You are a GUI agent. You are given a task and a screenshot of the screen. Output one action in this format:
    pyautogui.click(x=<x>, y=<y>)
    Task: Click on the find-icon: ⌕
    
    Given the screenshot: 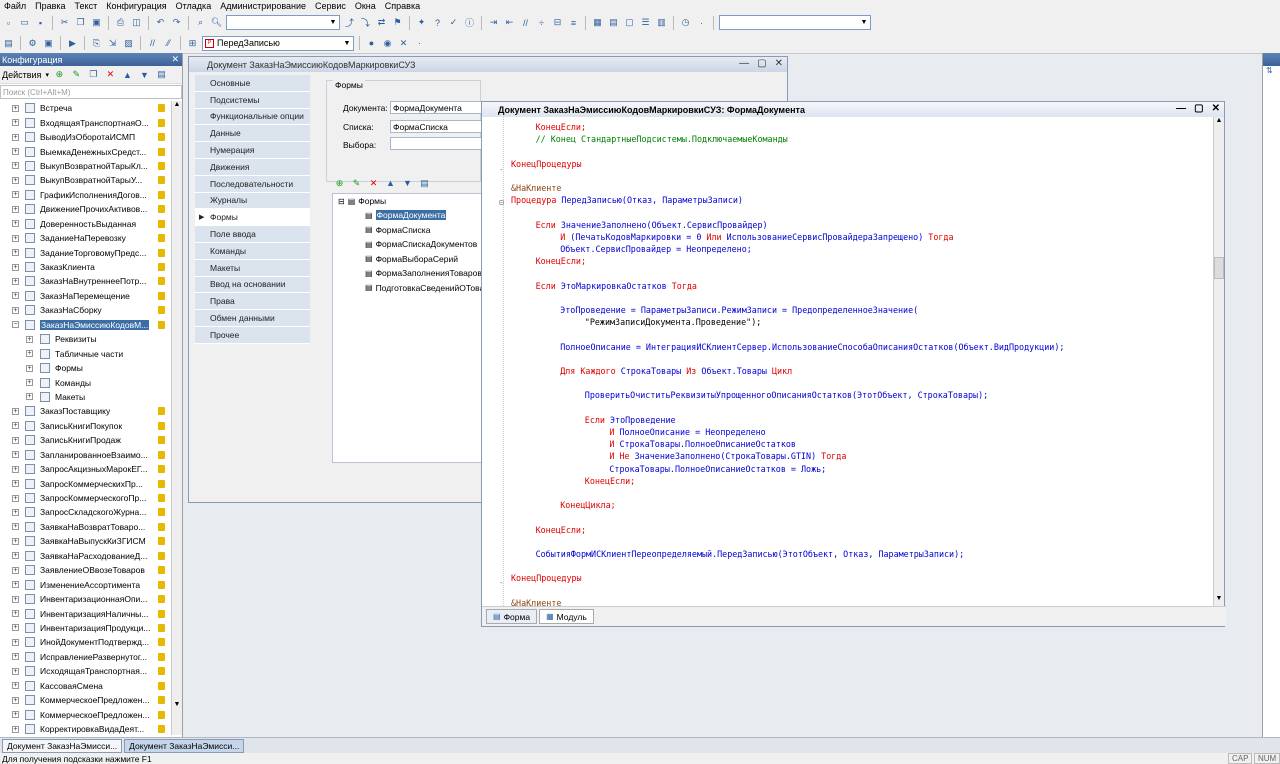 What is the action you would take?
    pyautogui.click(x=200, y=22)
    